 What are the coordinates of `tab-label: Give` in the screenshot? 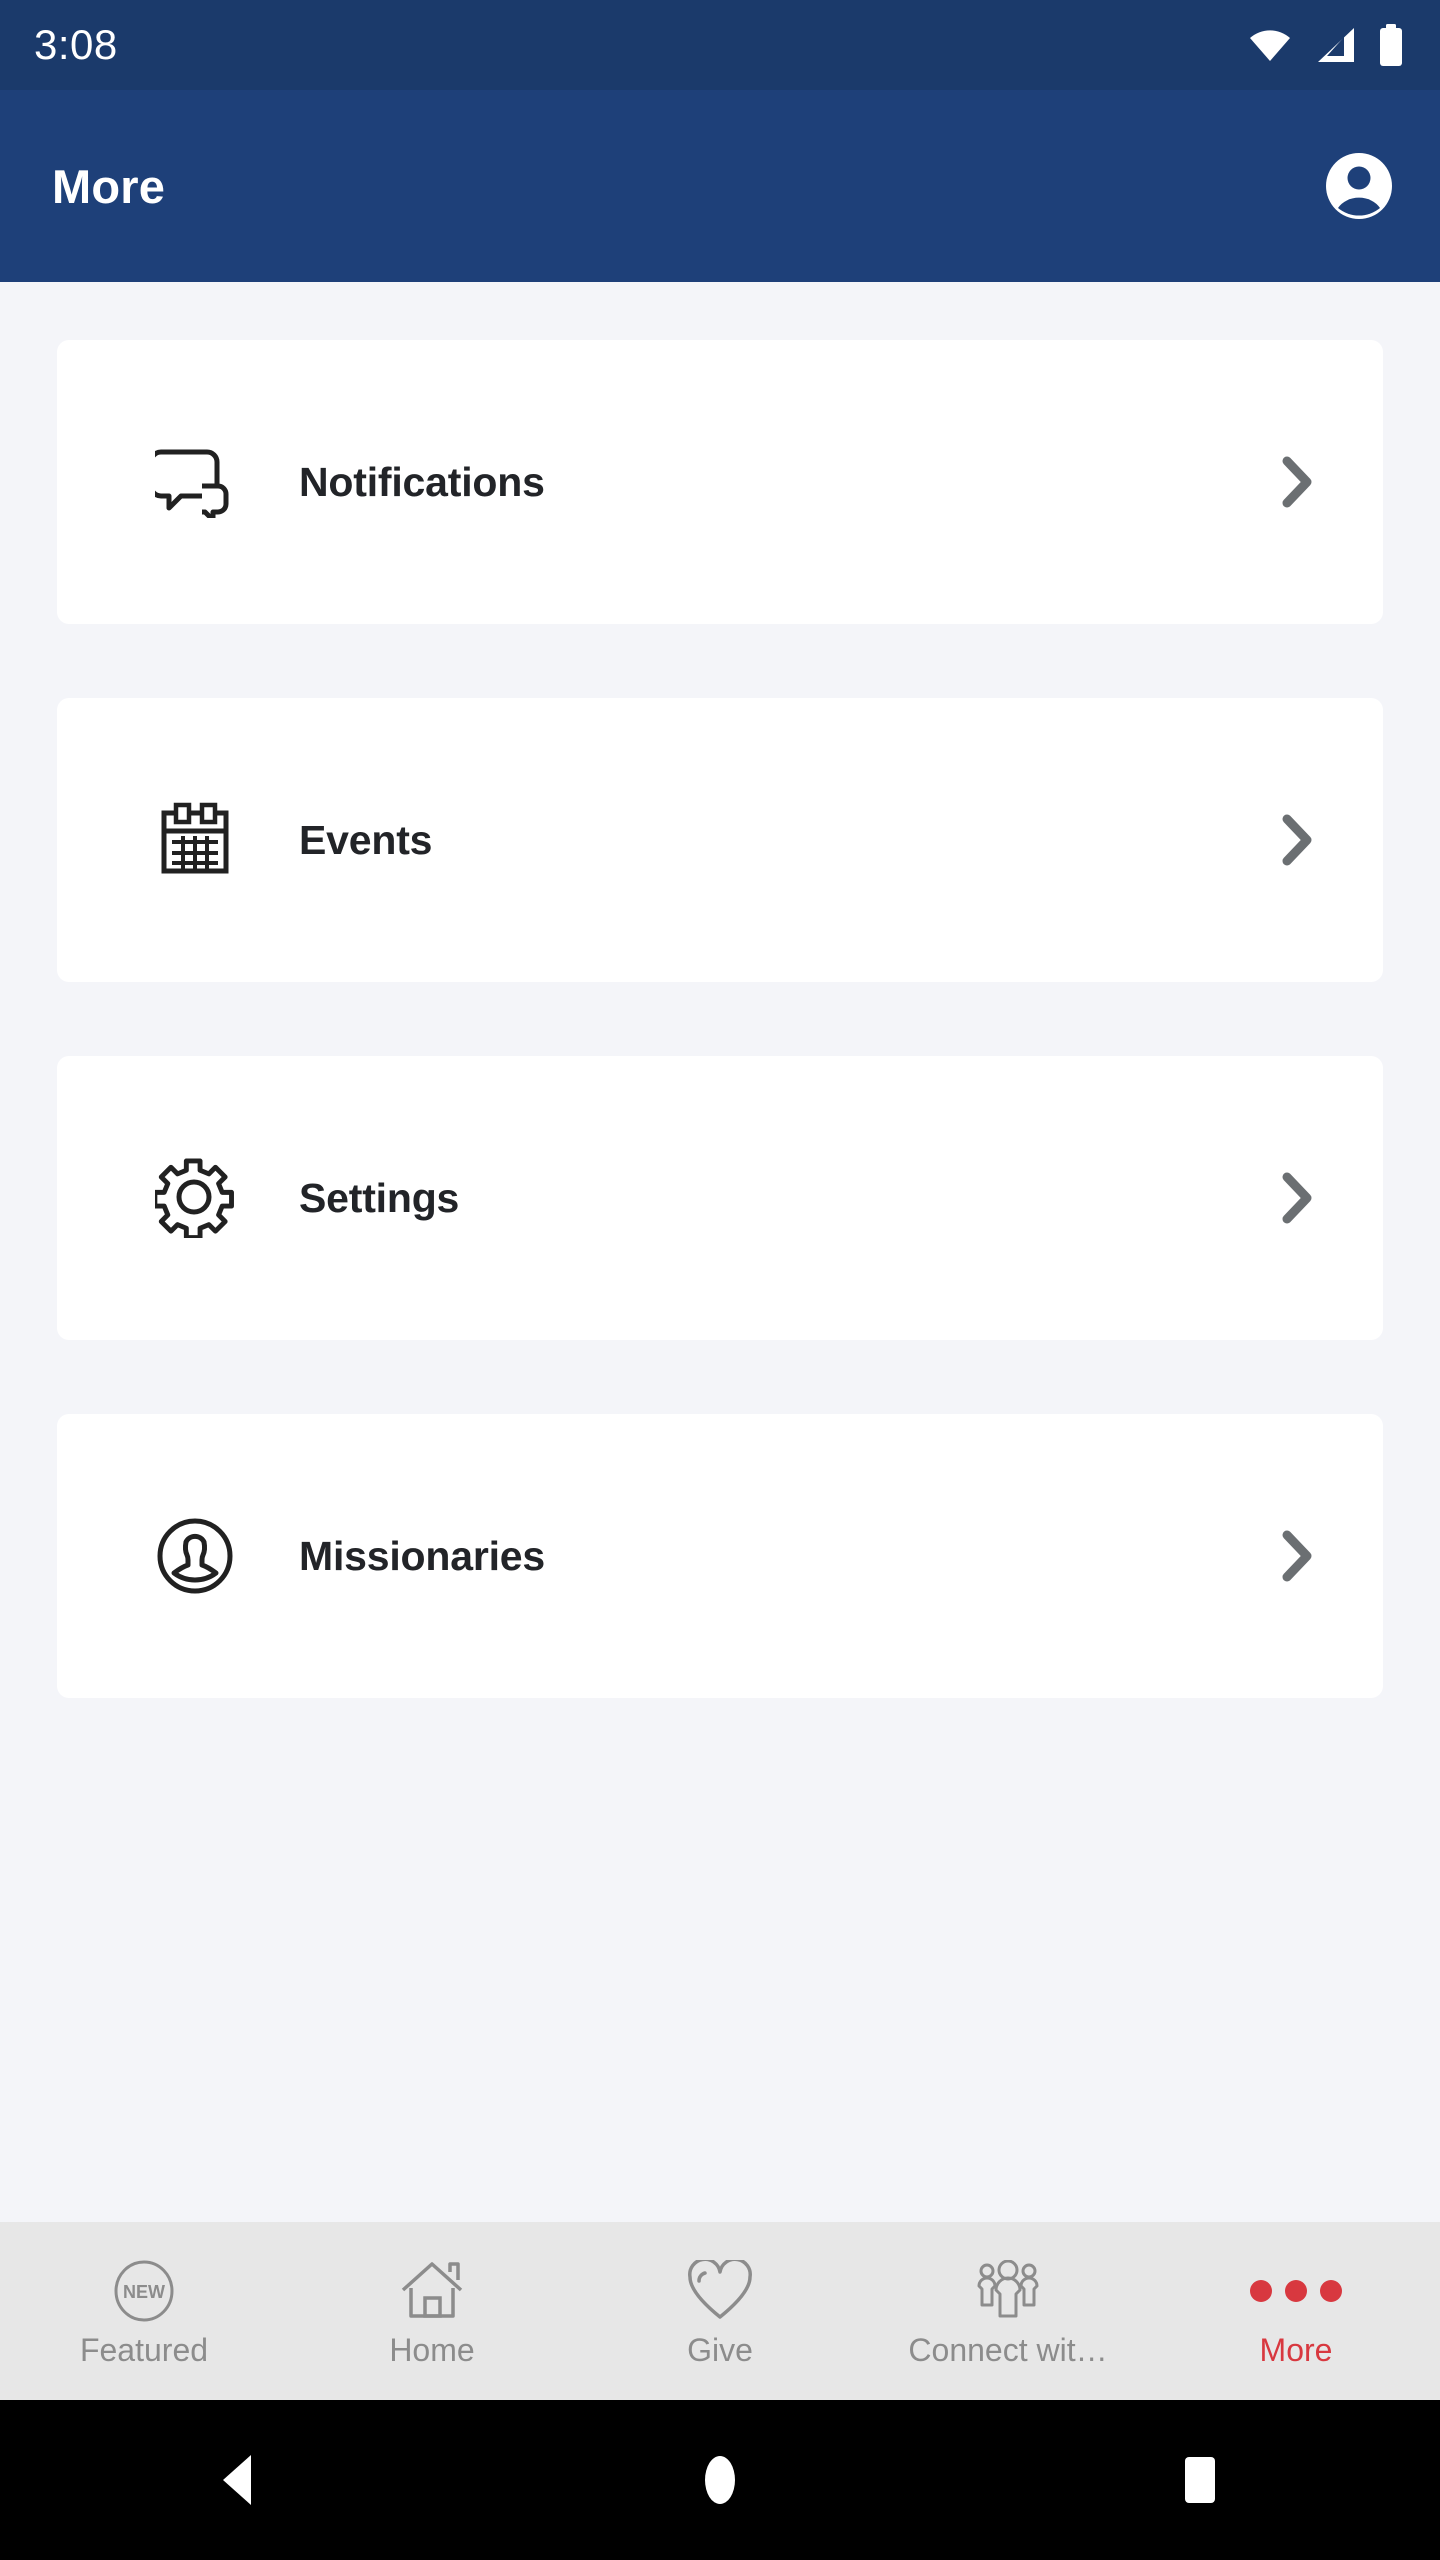 It's located at (720, 2349).